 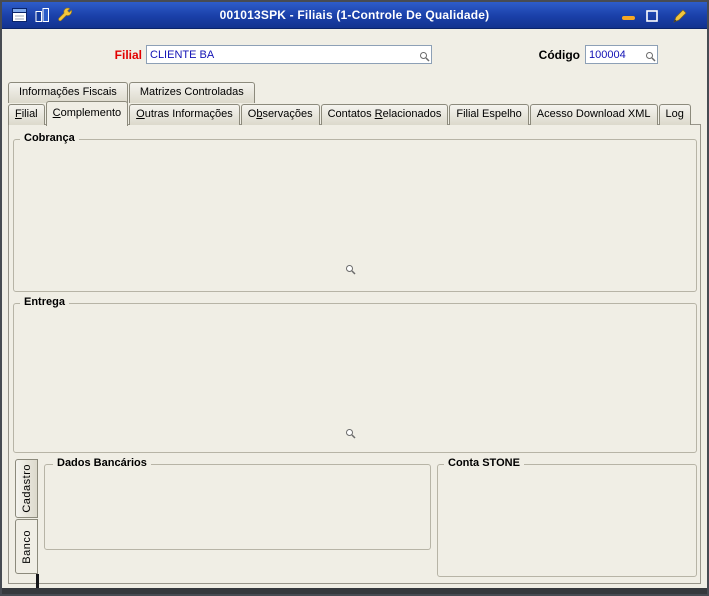 I want to click on cobranca-pais-lookup-icon, so click(x=350, y=269).